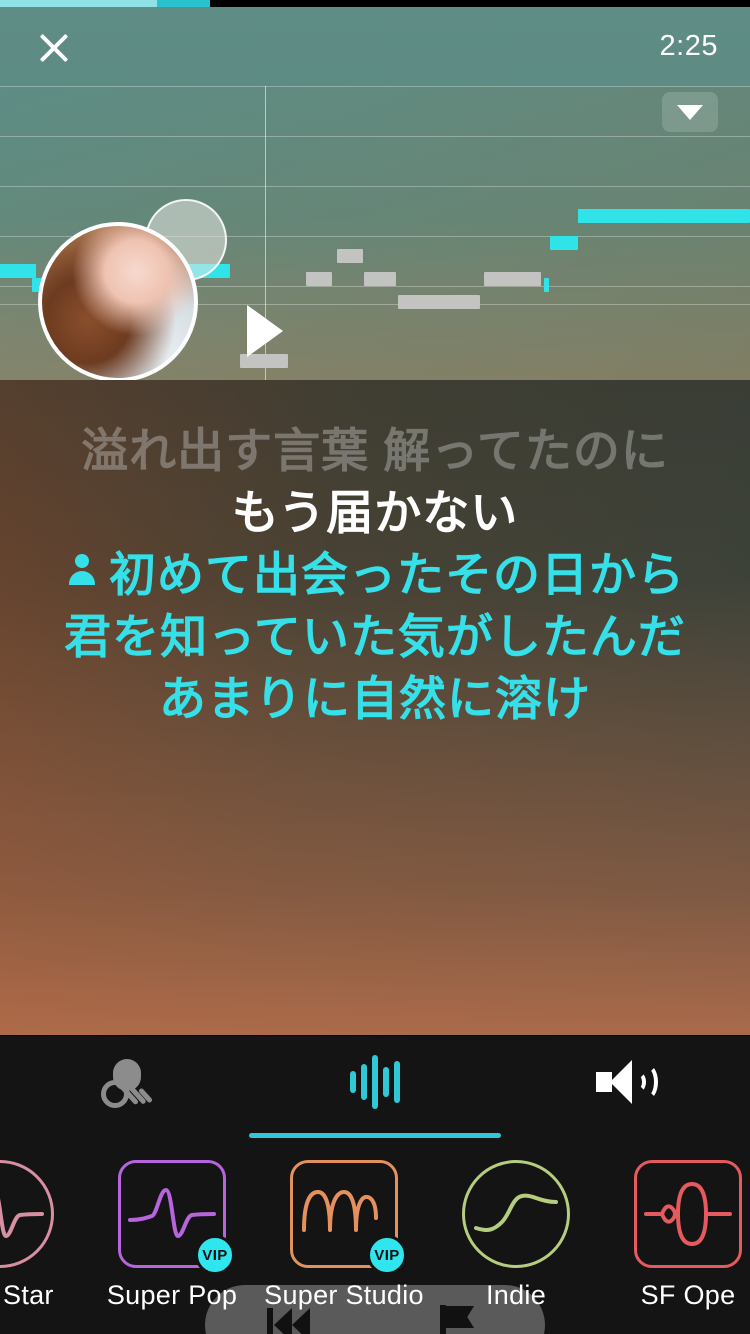 Image resolution: width=750 pixels, height=1334 pixels. I want to click on tab-active-indicator, so click(375, 1135).